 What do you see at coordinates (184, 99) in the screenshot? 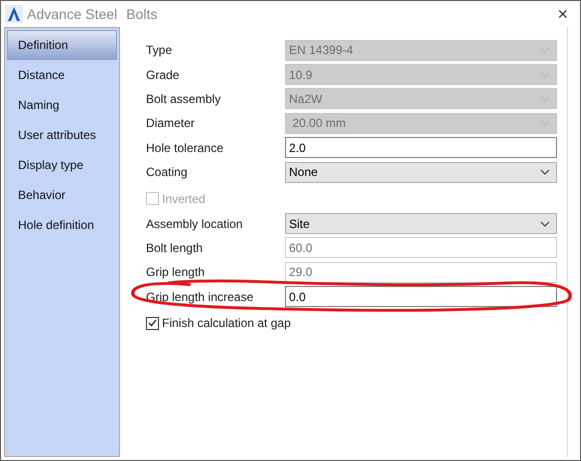
I see `field-label: Bolt assembly` at bounding box center [184, 99].